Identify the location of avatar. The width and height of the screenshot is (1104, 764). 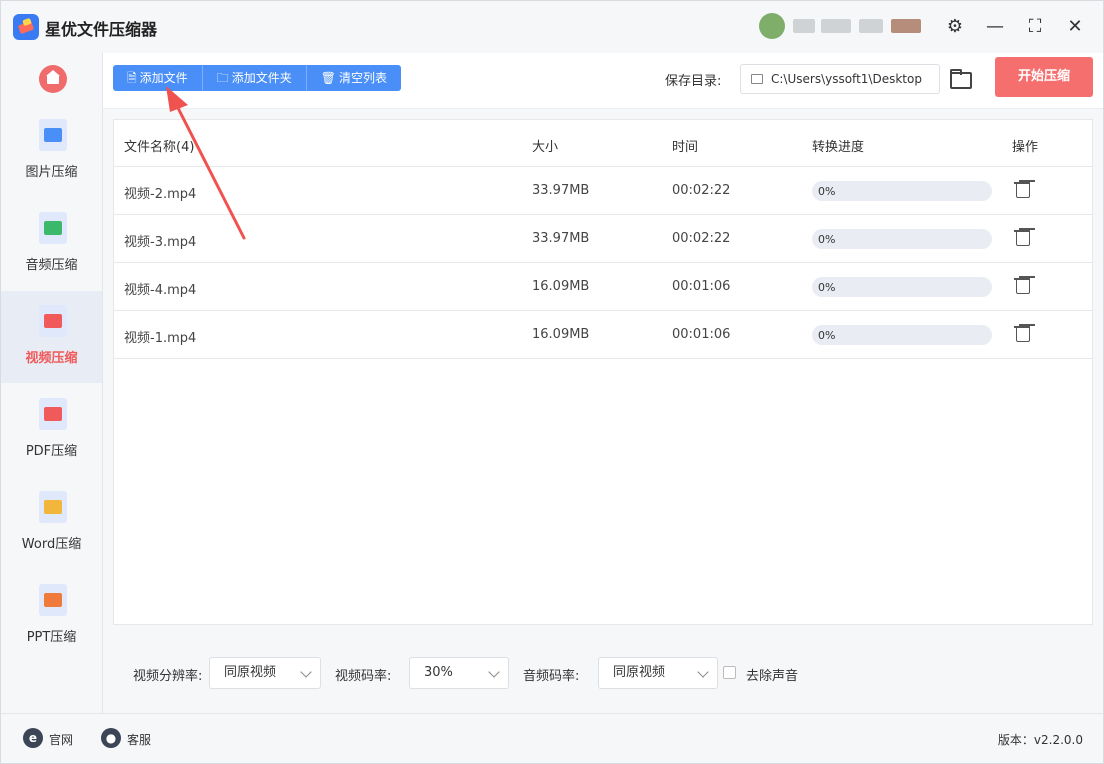
(772, 26).